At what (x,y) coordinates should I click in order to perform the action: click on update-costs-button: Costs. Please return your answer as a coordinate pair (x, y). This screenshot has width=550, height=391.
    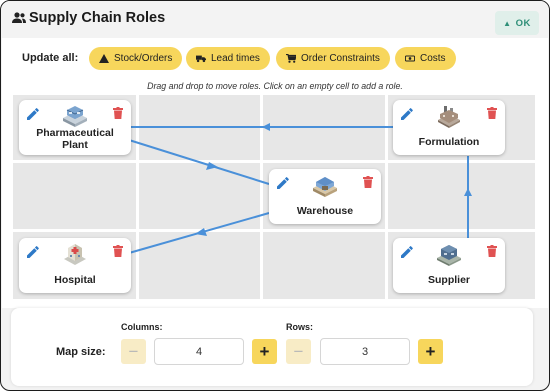
    Looking at the image, I should click on (425, 58).